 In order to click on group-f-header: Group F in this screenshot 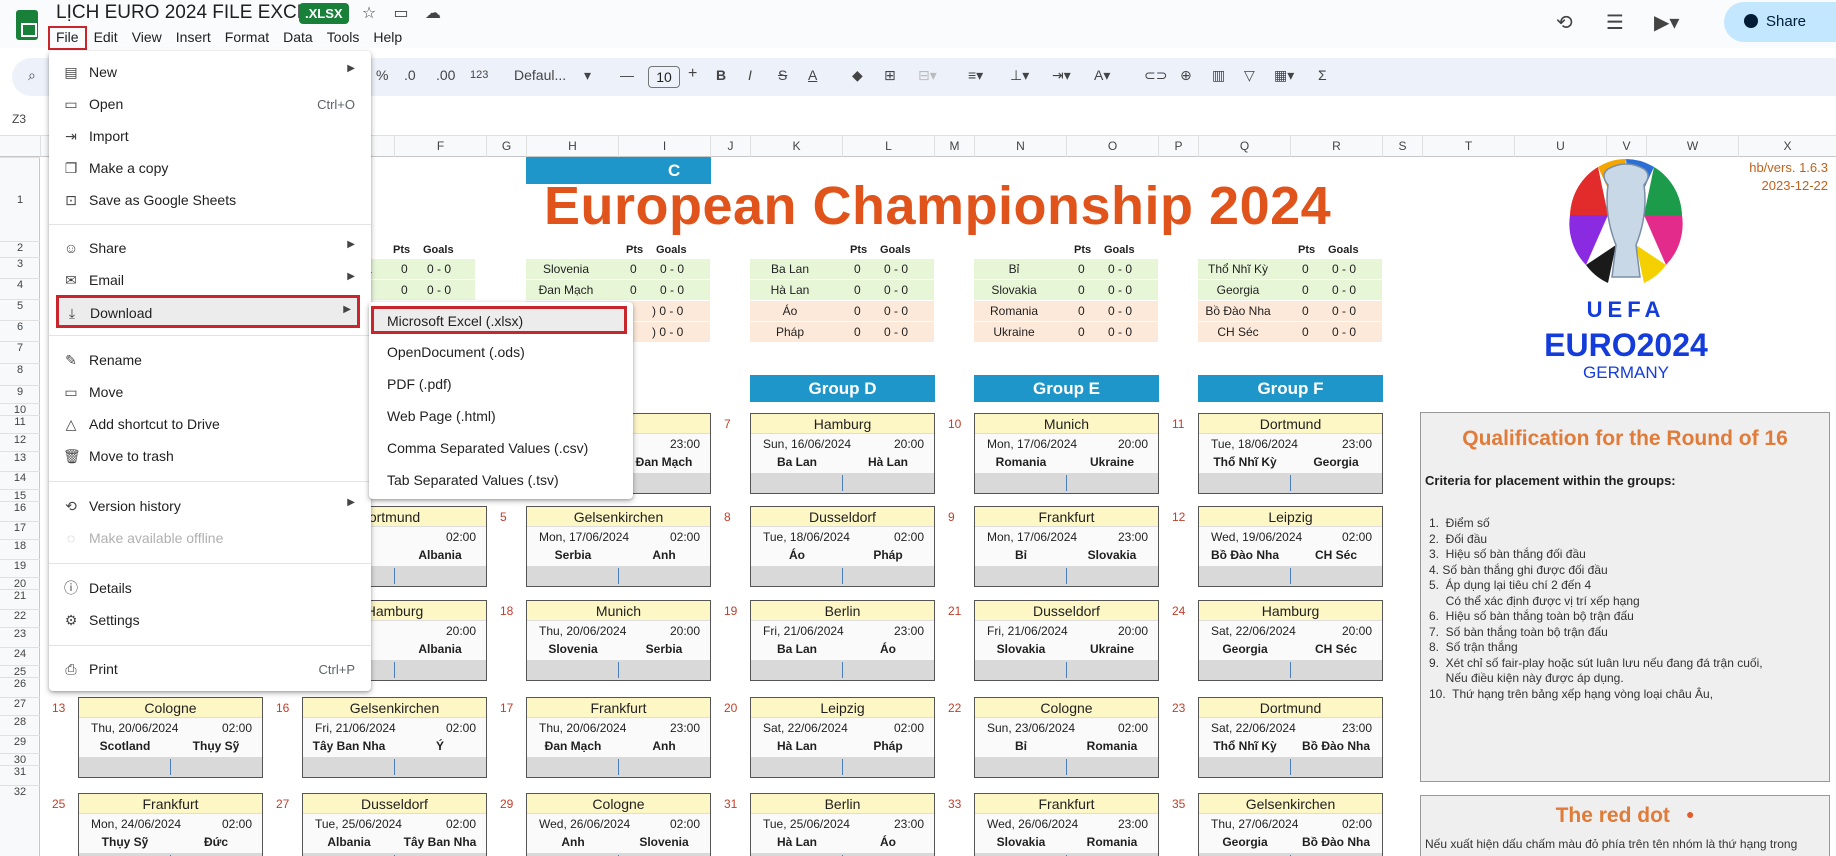, I will do `click(1290, 388)`.